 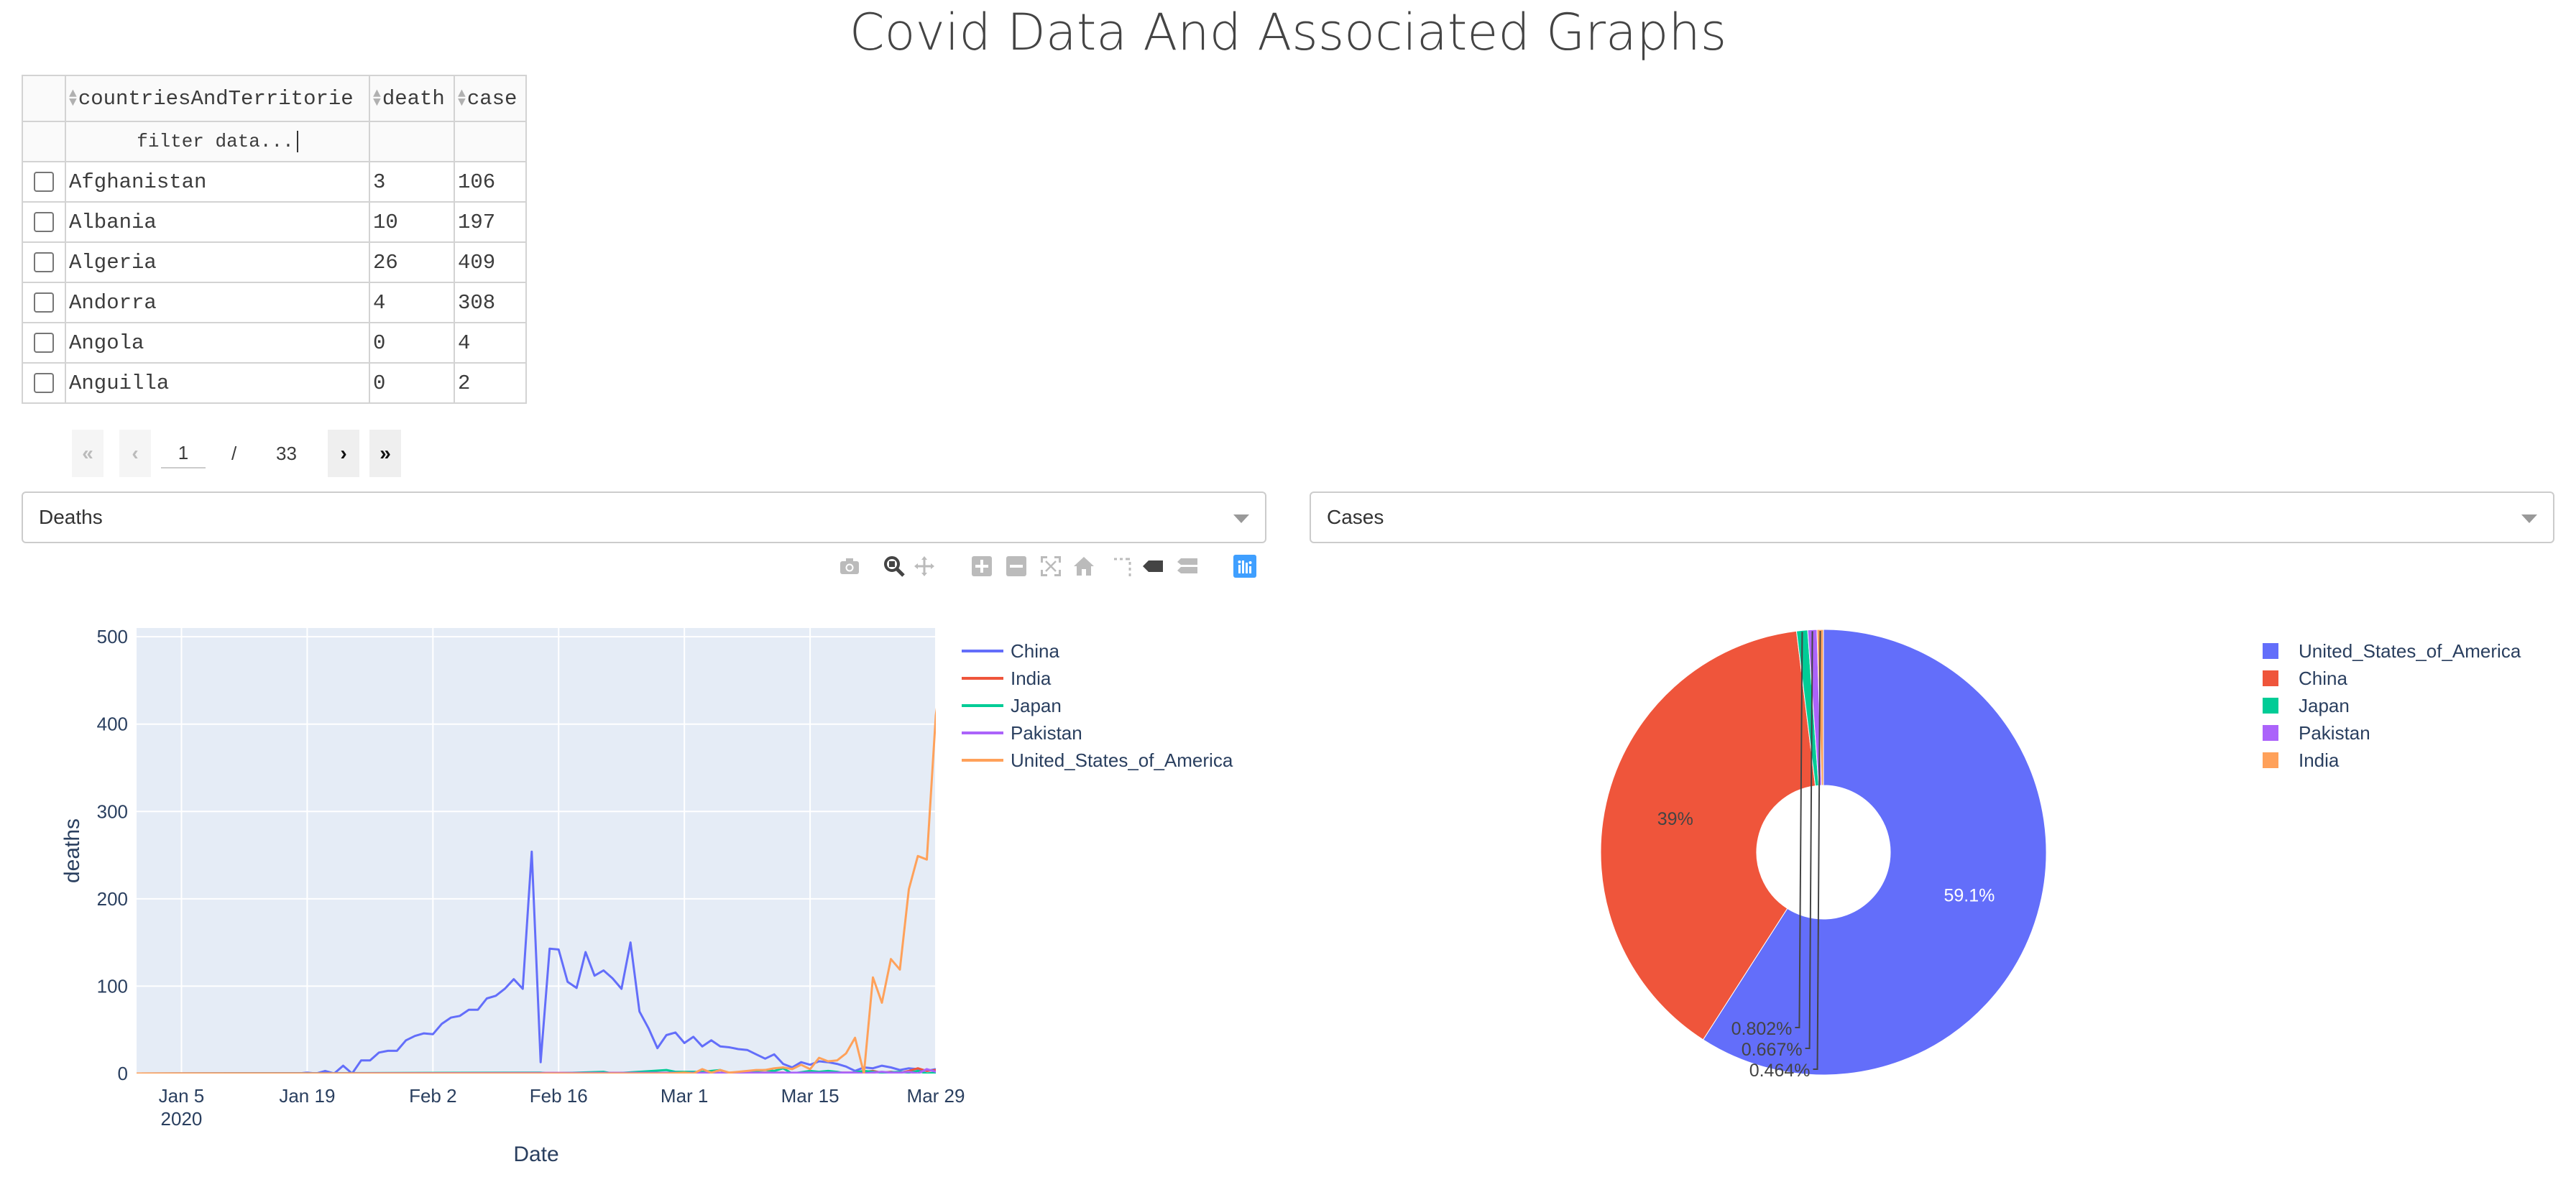 I want to click on legend-label: China, so click(x=1035, y=651).